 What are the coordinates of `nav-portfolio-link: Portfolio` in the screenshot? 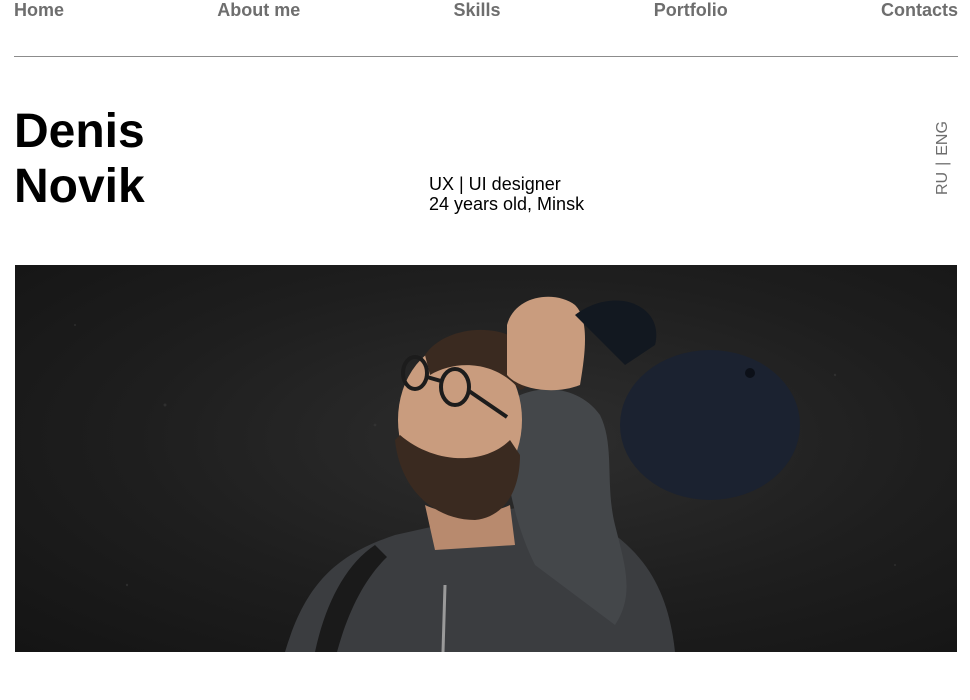 It's located at (691, 10).